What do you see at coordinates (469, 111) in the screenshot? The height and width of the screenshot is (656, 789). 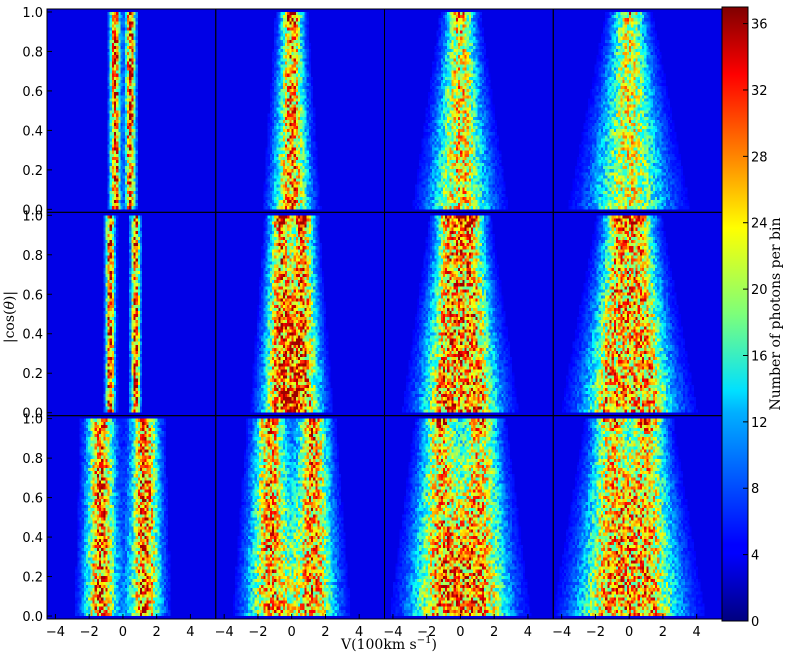 I see `heatmap-panel-r0-c2` at bounding box center [469, 111].